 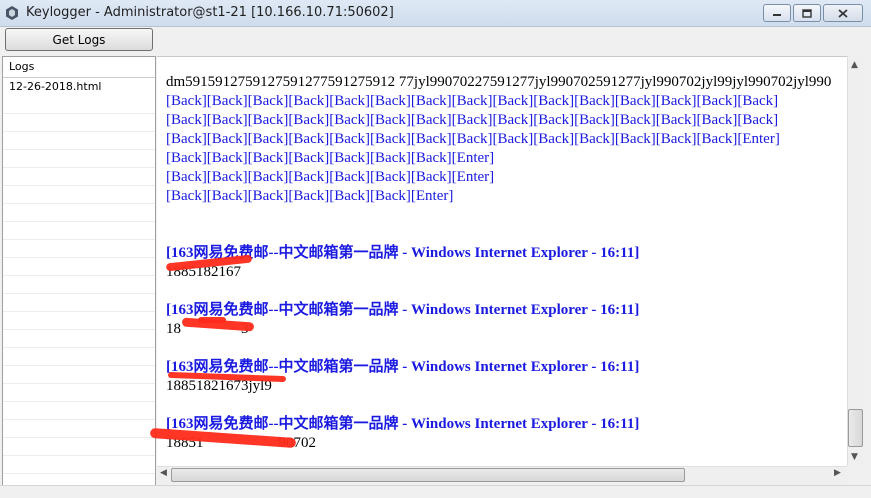 I want to click on maximize-icon, so click(x=807, y=13).